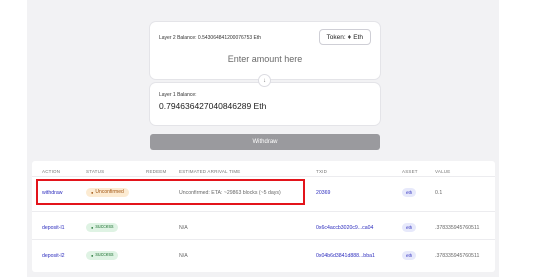 The height and width of the screenshot is (277, 539). What do you see at coordinates (410, 171) in the screenshot?
I see `header-asset: ASSET` at bounding box center [410, 171].